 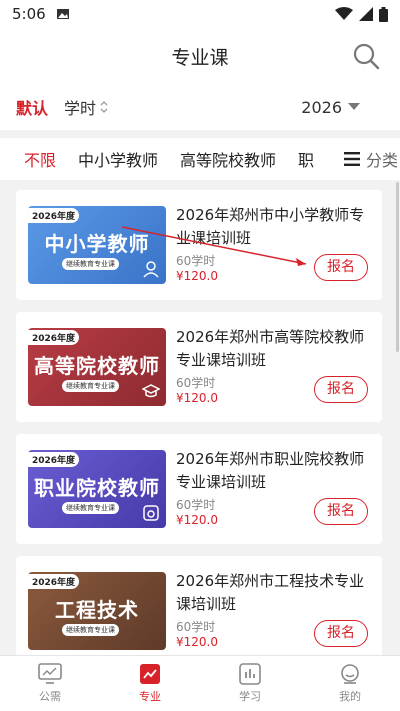 I want to click on status-bar: 5:06, so click(x=200, y=14).